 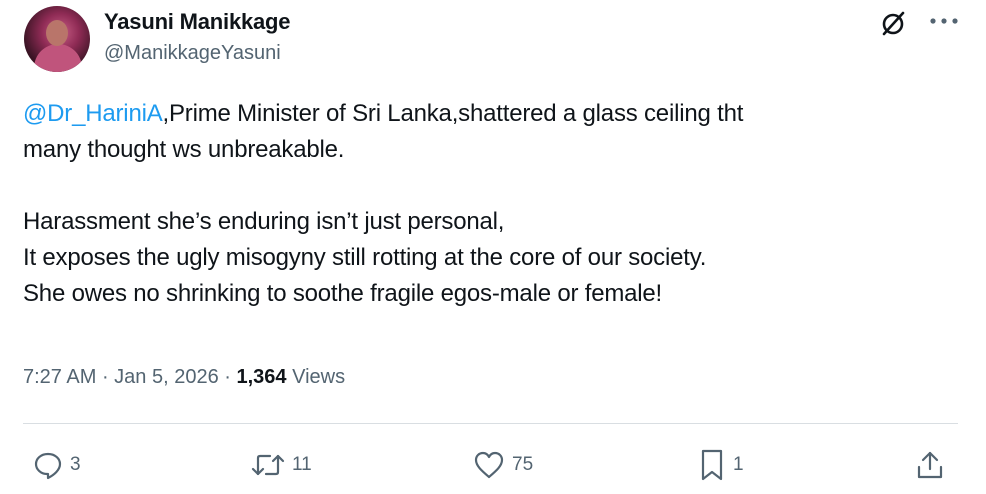 I want to click on share-button, so click(x=930, y=465).